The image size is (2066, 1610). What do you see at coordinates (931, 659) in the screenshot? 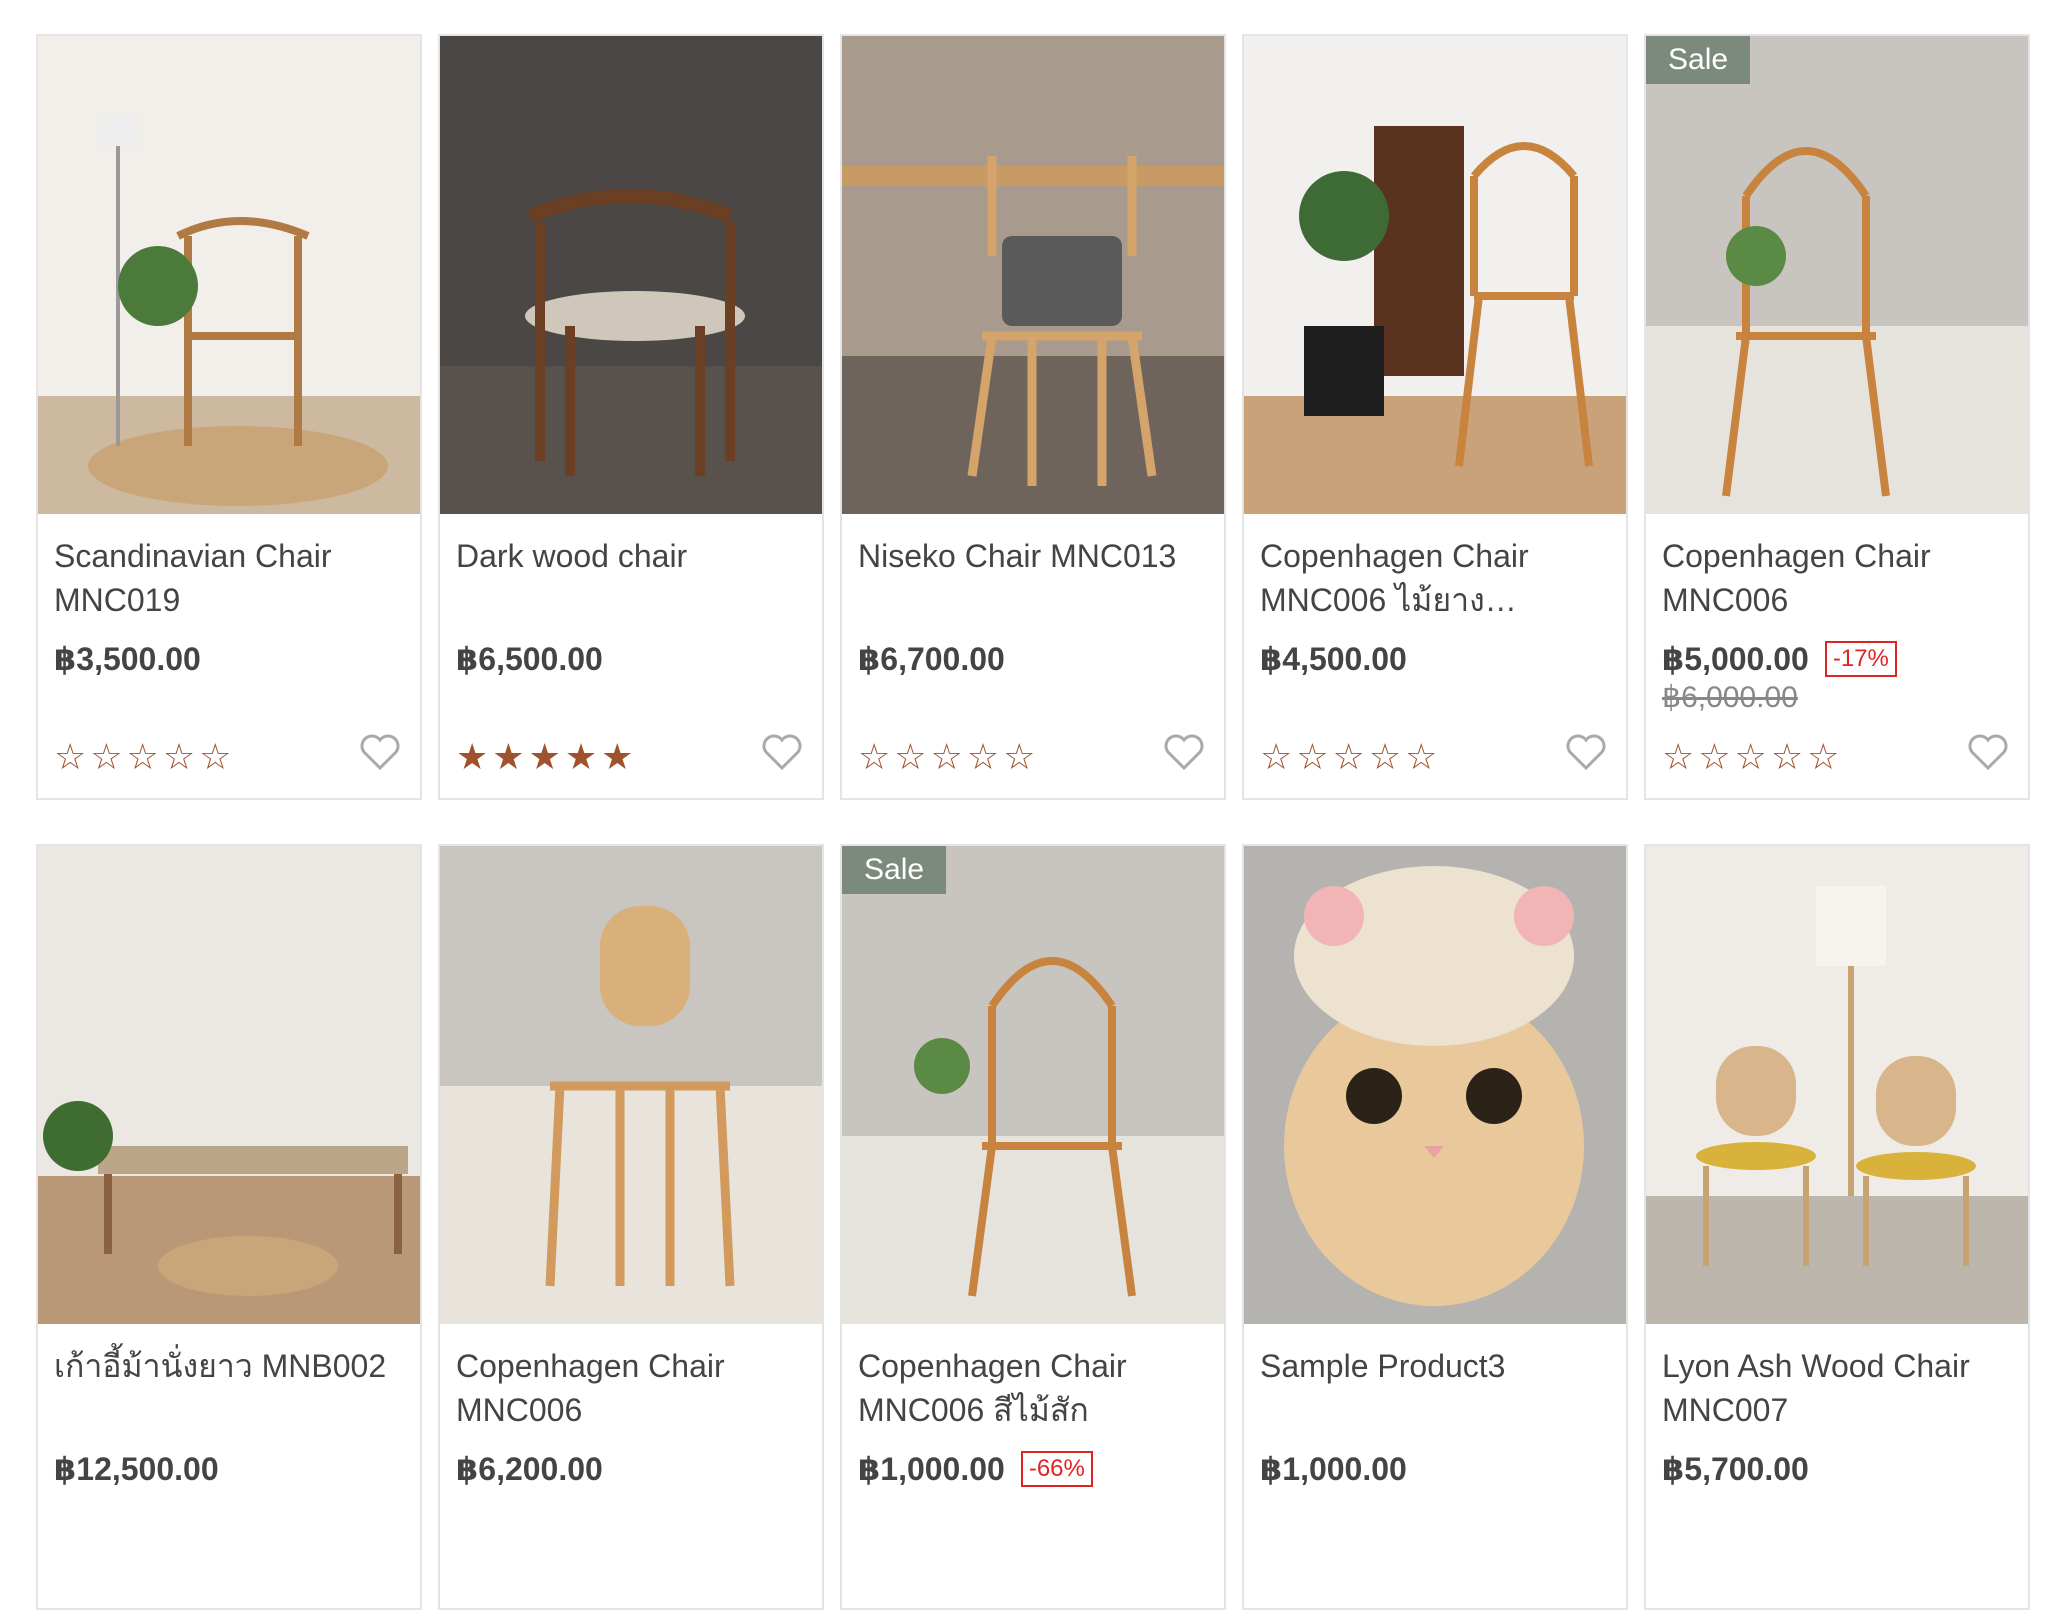
I see `product-price: ฿6,700.00` at bounding box center [931, 659].